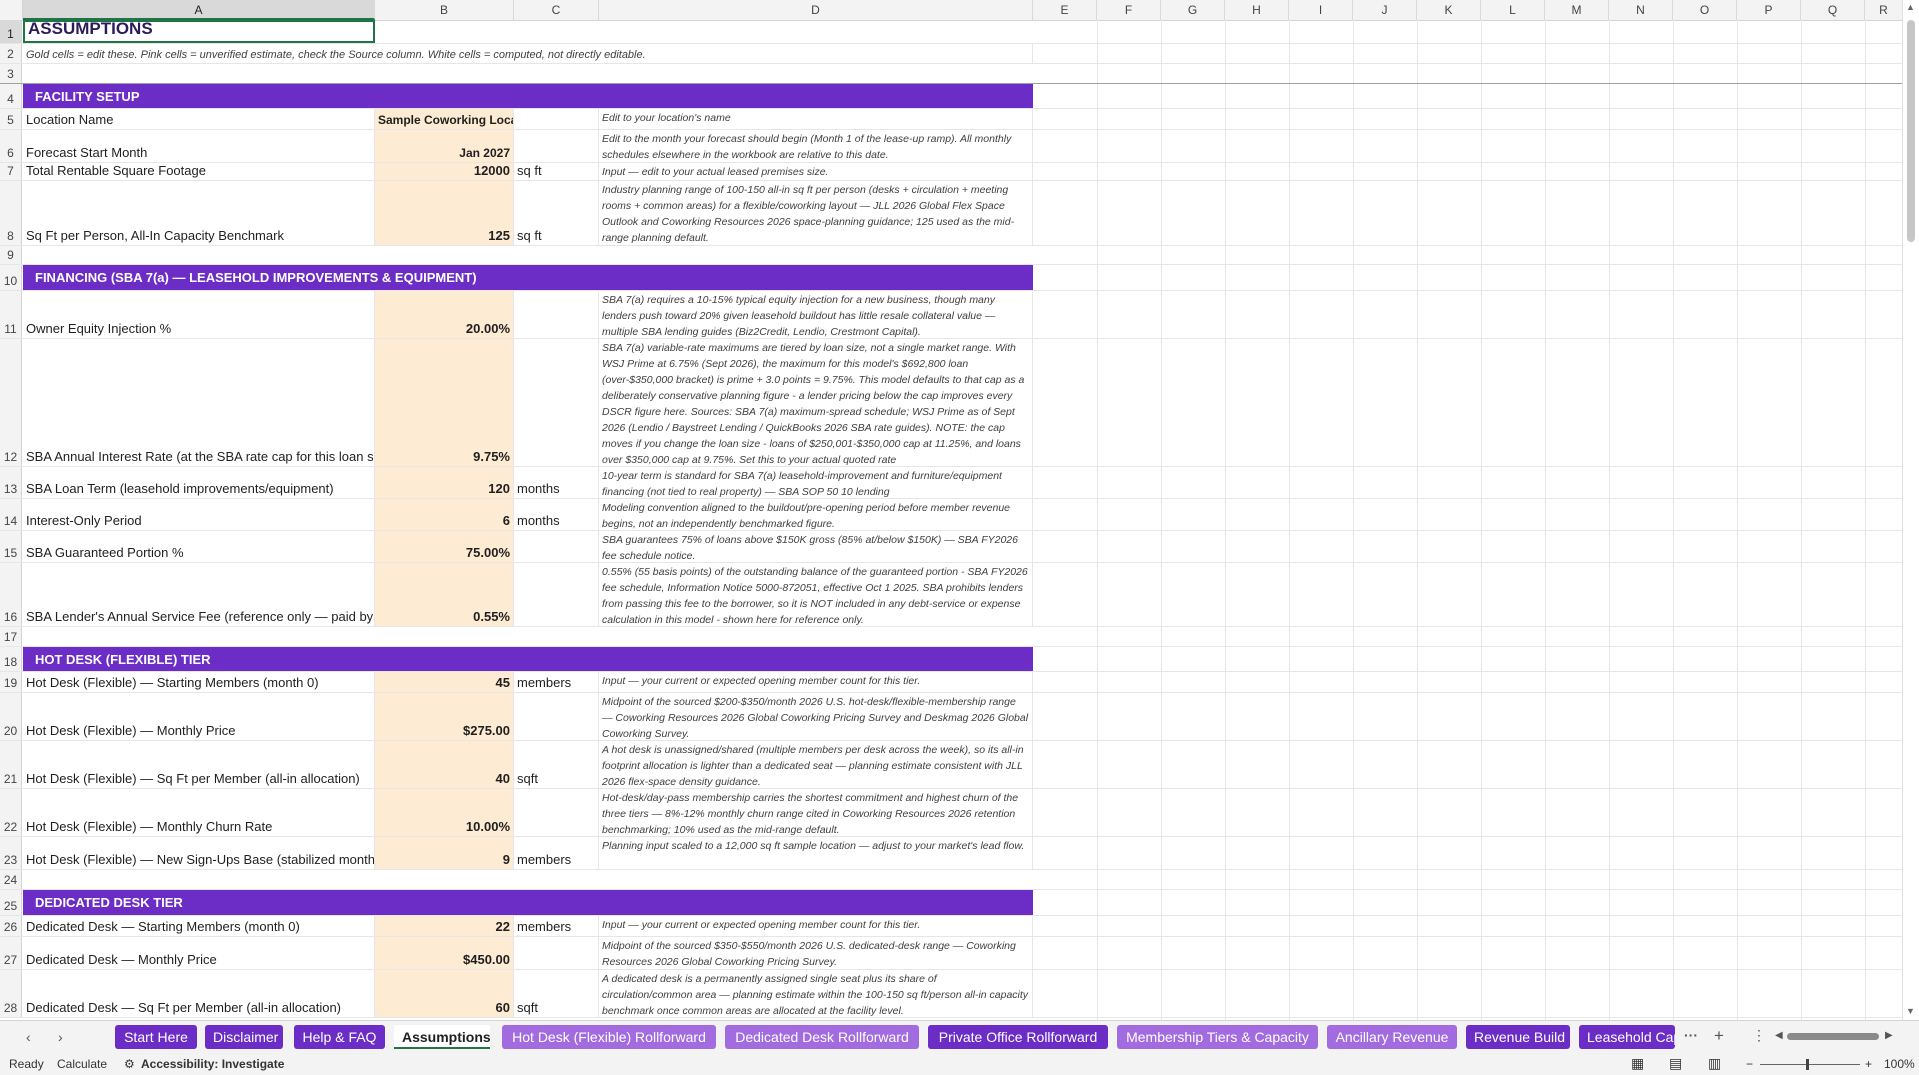 The image size is (1919, 1075). What do you see at coordinates (444, 402) in the screenshot?
I see `input-cell: 9.75%` at bounding box center [444, 402].